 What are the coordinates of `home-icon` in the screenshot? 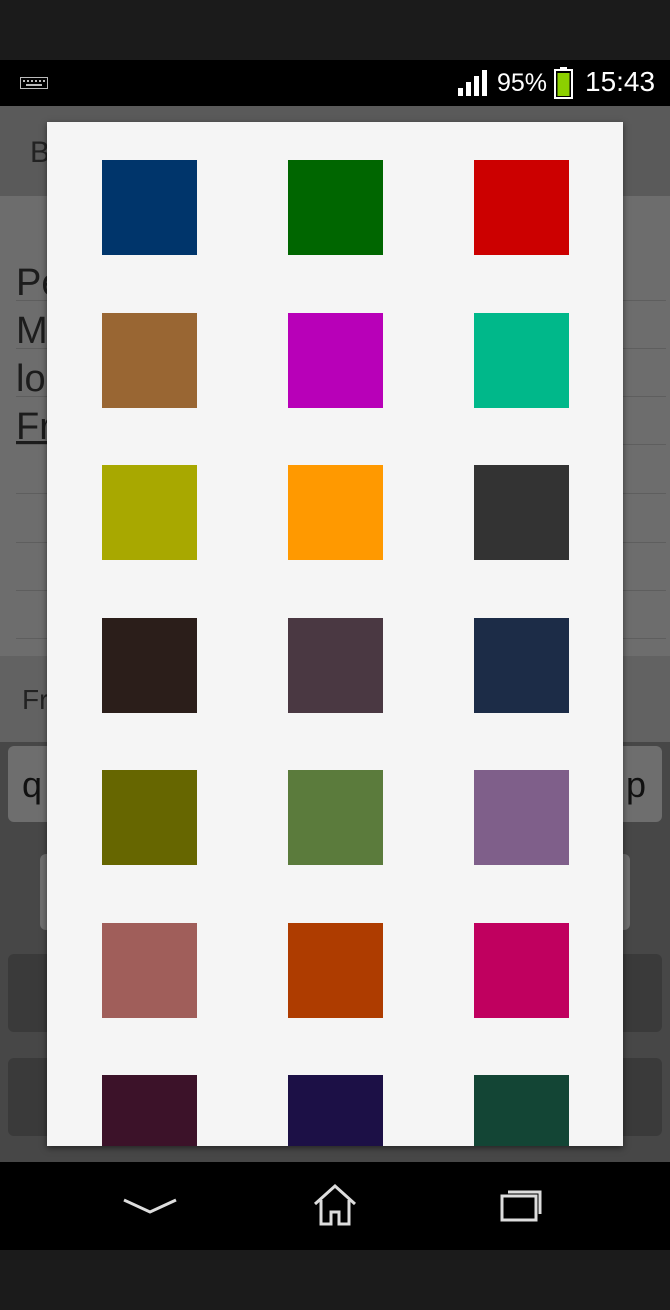 It's located at (335, 1206).